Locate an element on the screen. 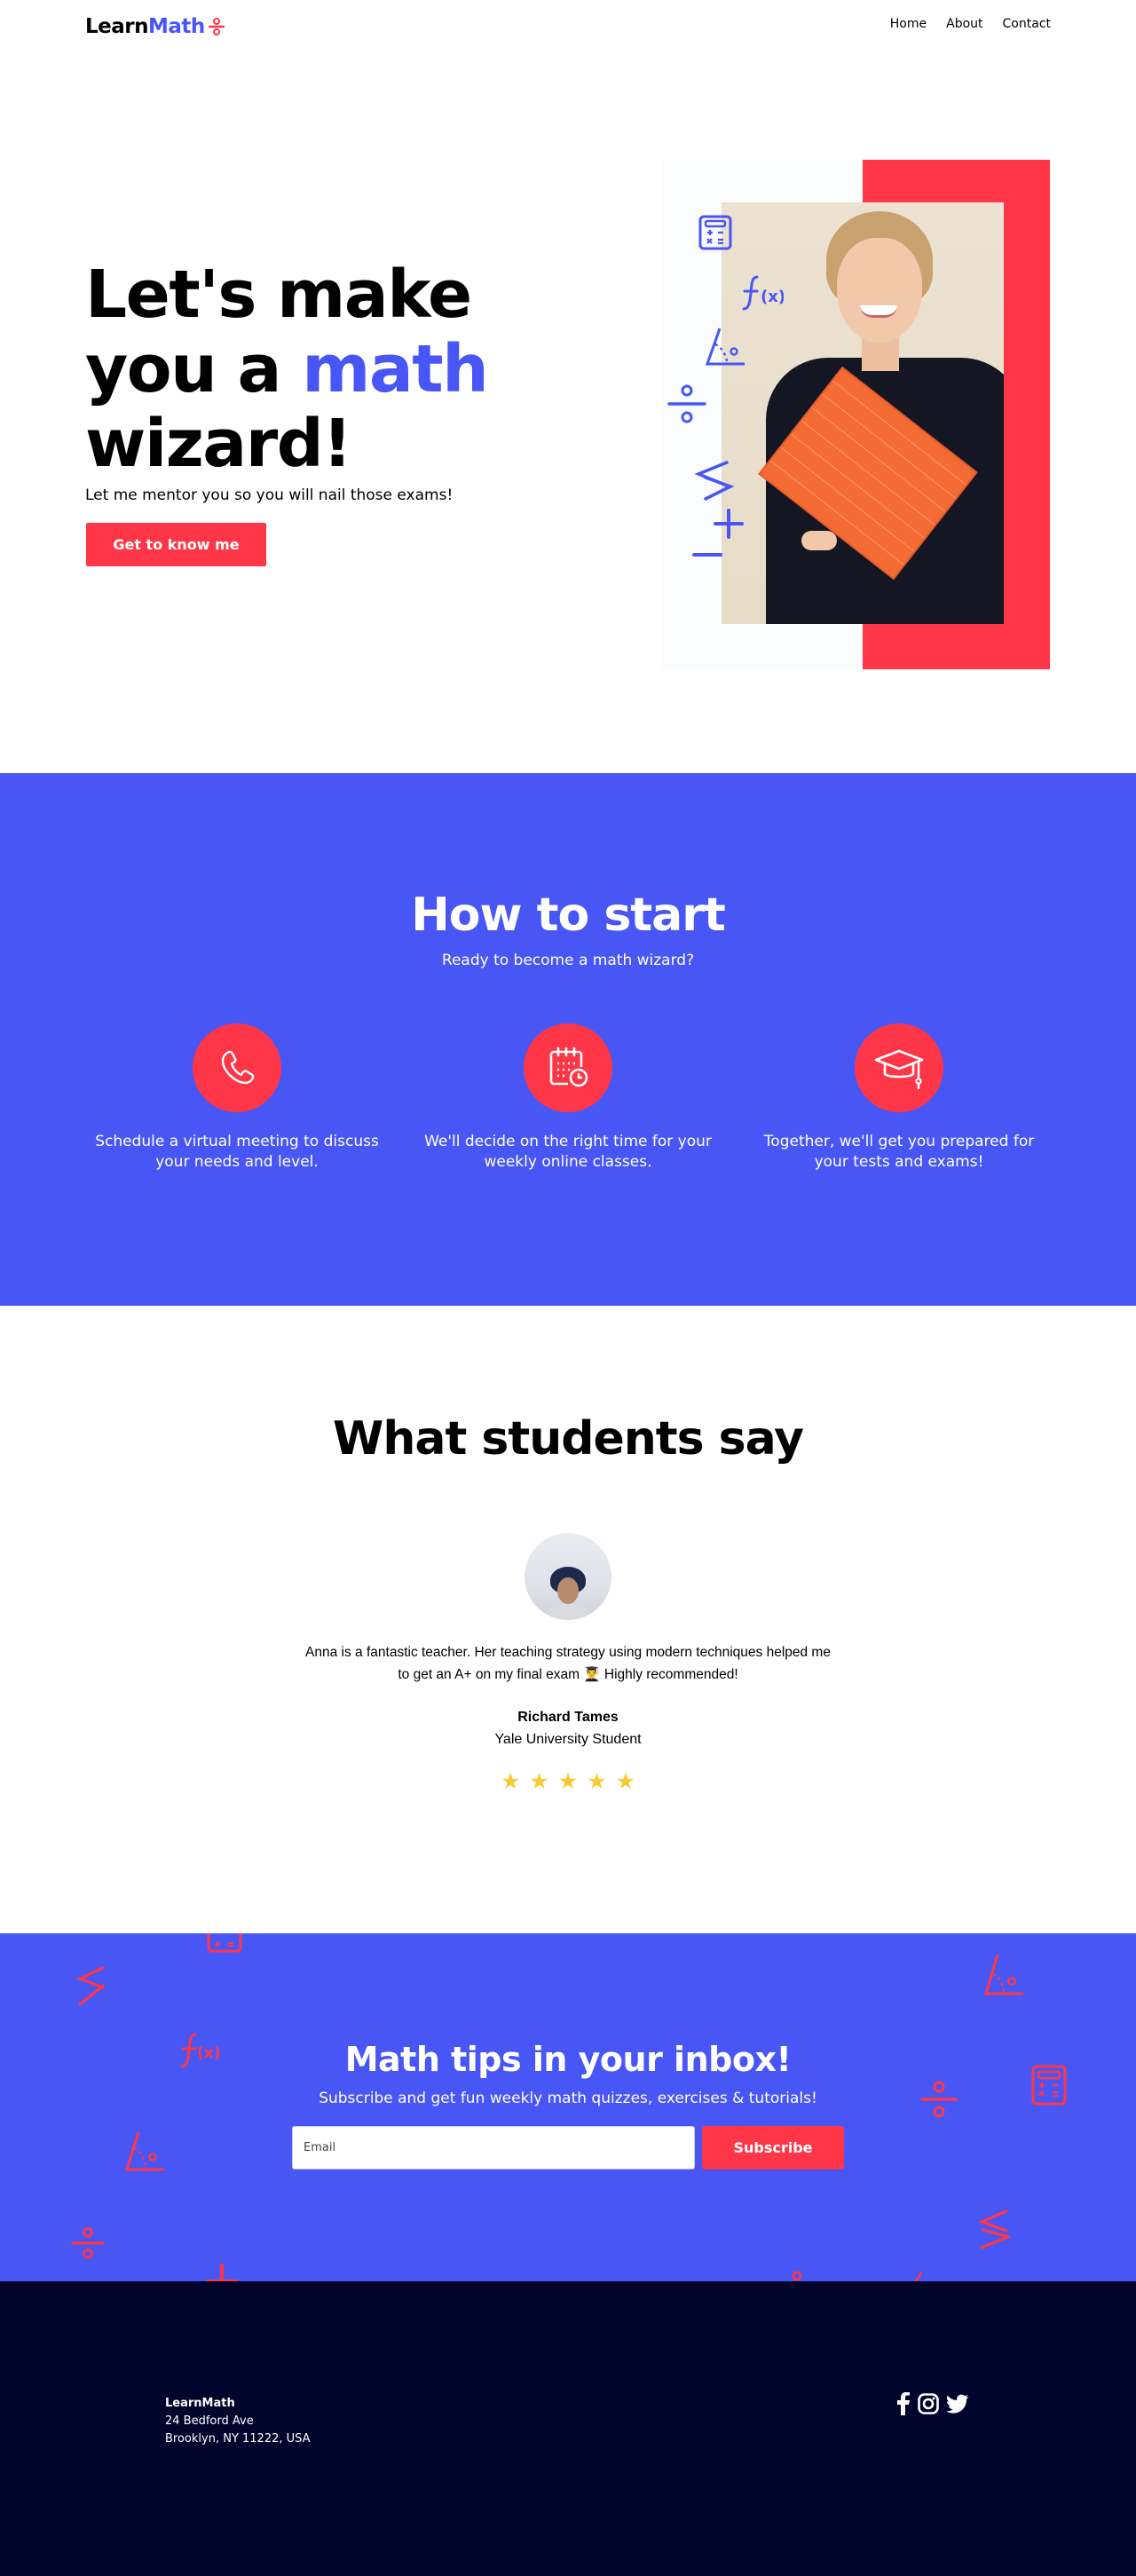 This screenshot has width=1136, height=2576. photo-face is located at coordinates (879, 290).